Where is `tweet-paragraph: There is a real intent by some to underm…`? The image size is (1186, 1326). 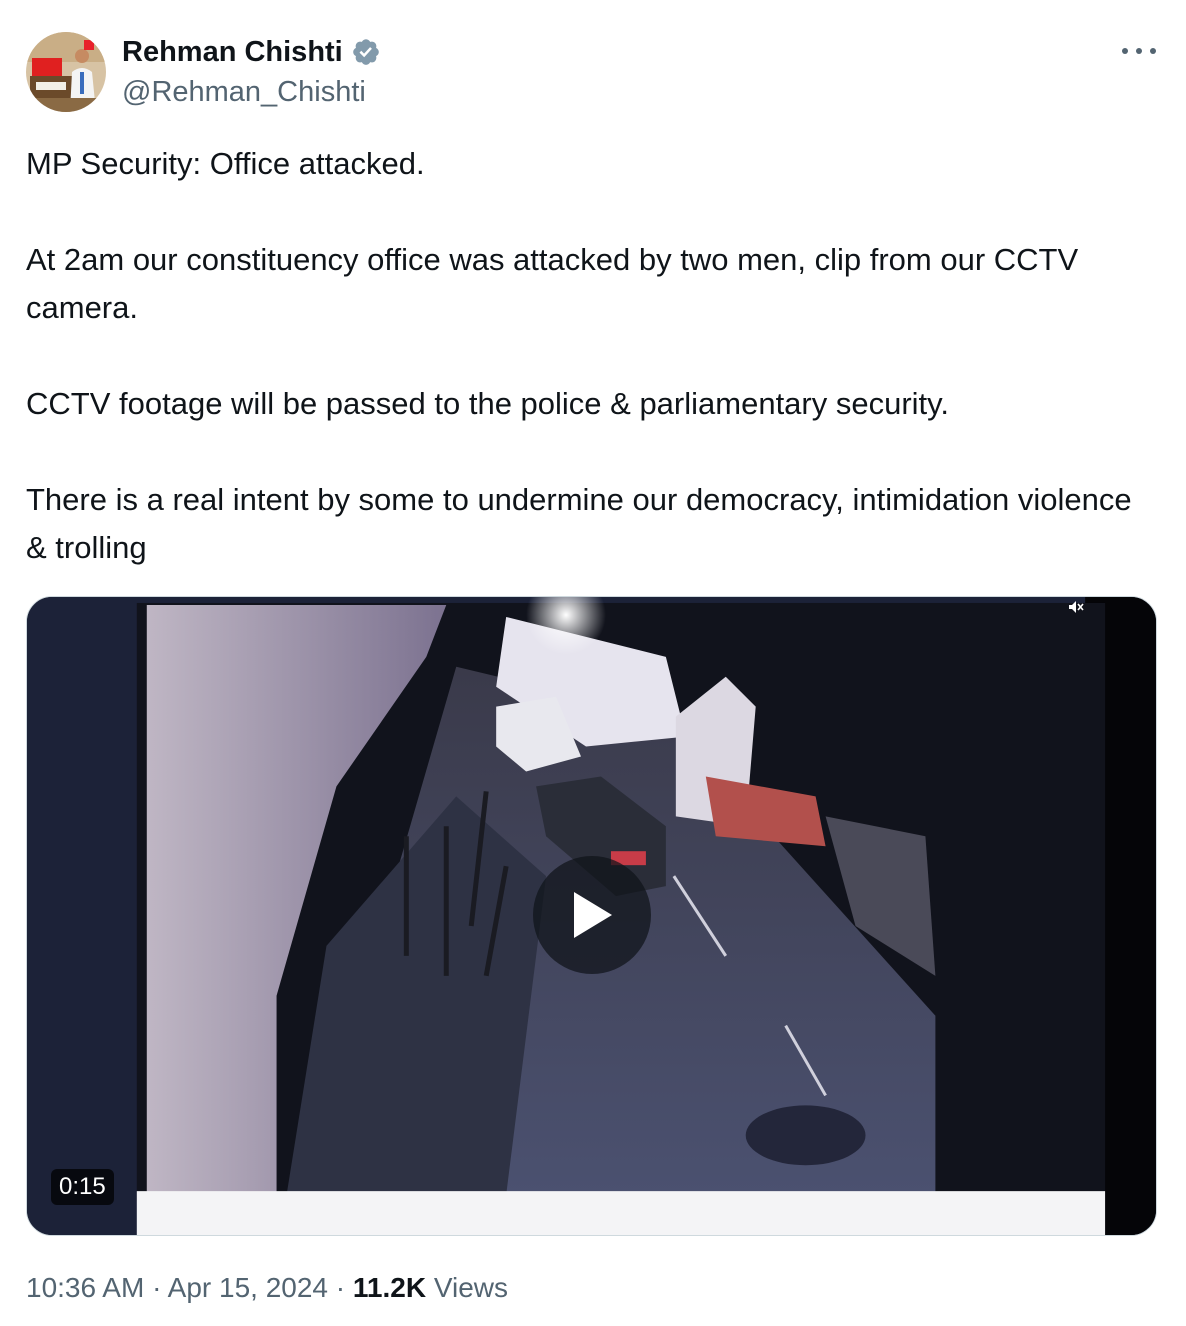 tweet-paragraph: There is a real intent by some to underm… is located at coordinates (579, 523).